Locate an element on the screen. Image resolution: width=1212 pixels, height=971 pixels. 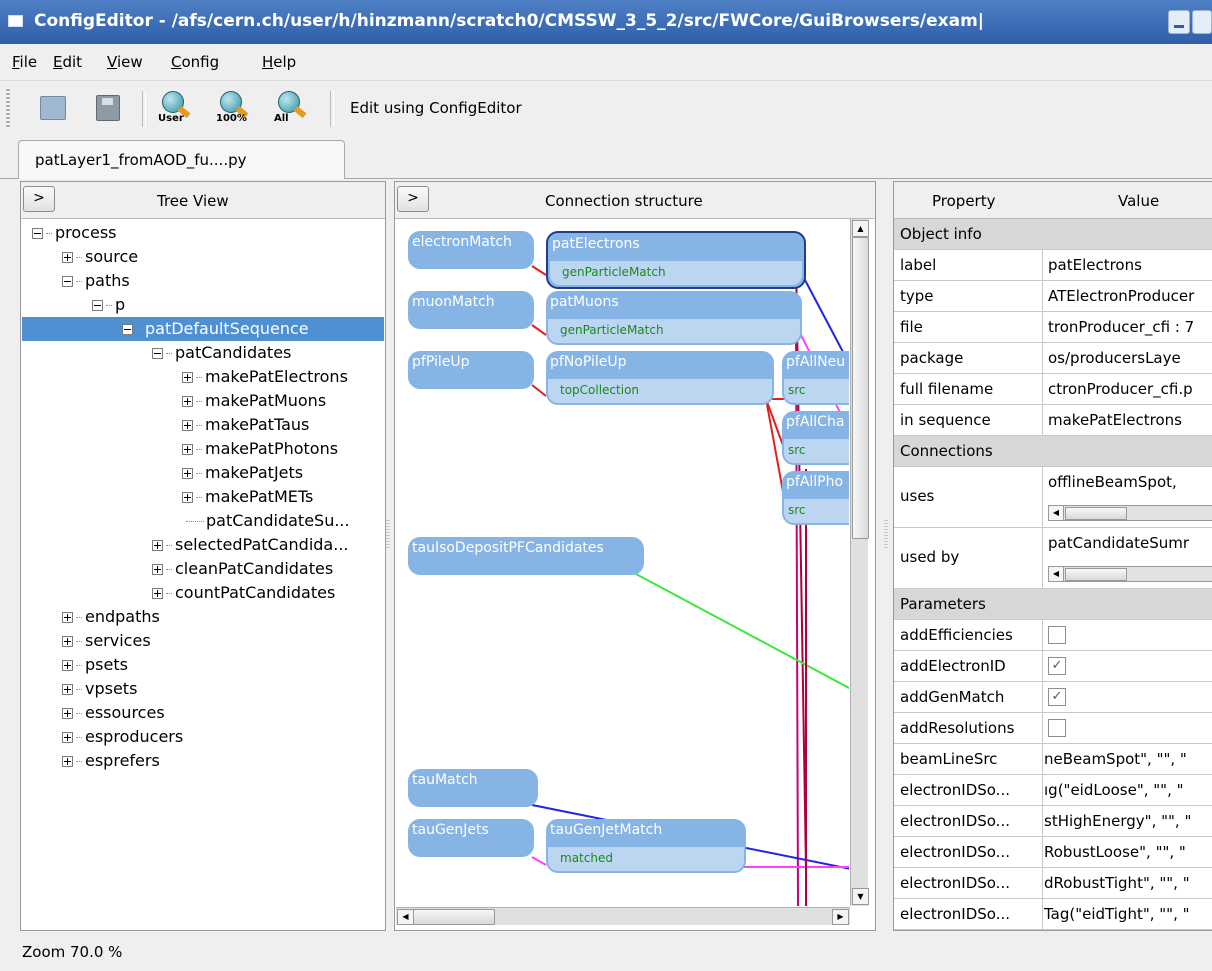
tree-node-makePatMETs: makePatMETs is located at coordinates (247, 497).